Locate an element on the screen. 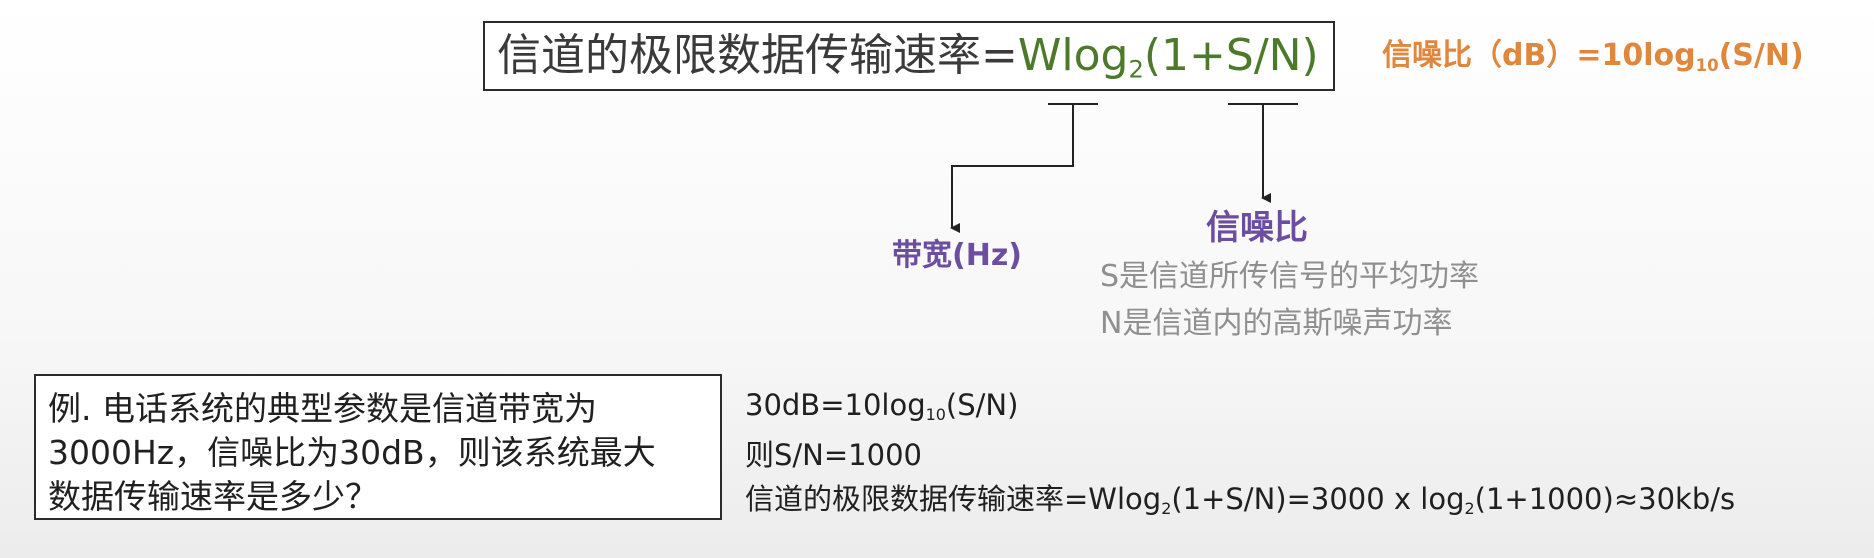 The height and width of the screenshot is (558, 1874). solution-text: (1+S/N)=3000 x log is located at coordinates (1318, 499).